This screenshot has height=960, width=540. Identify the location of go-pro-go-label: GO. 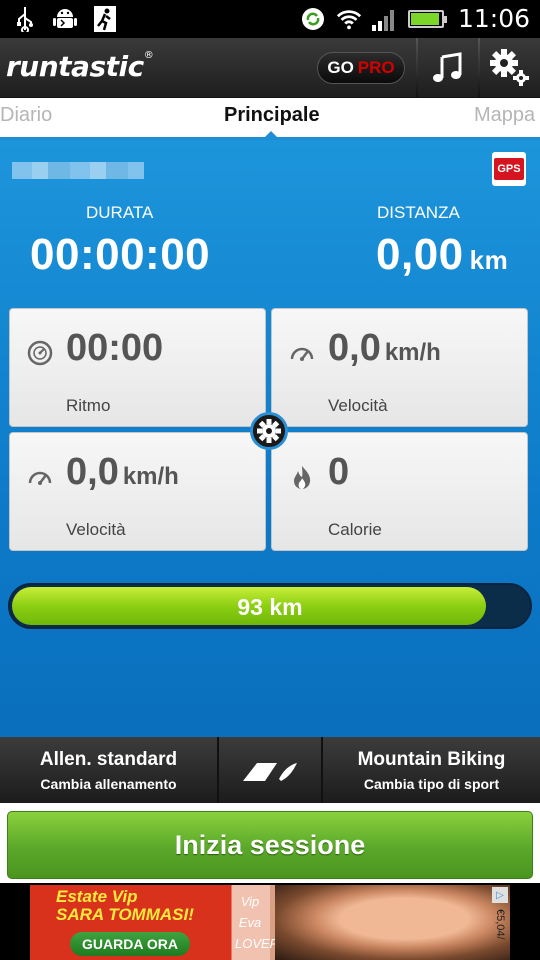
(340, 67).